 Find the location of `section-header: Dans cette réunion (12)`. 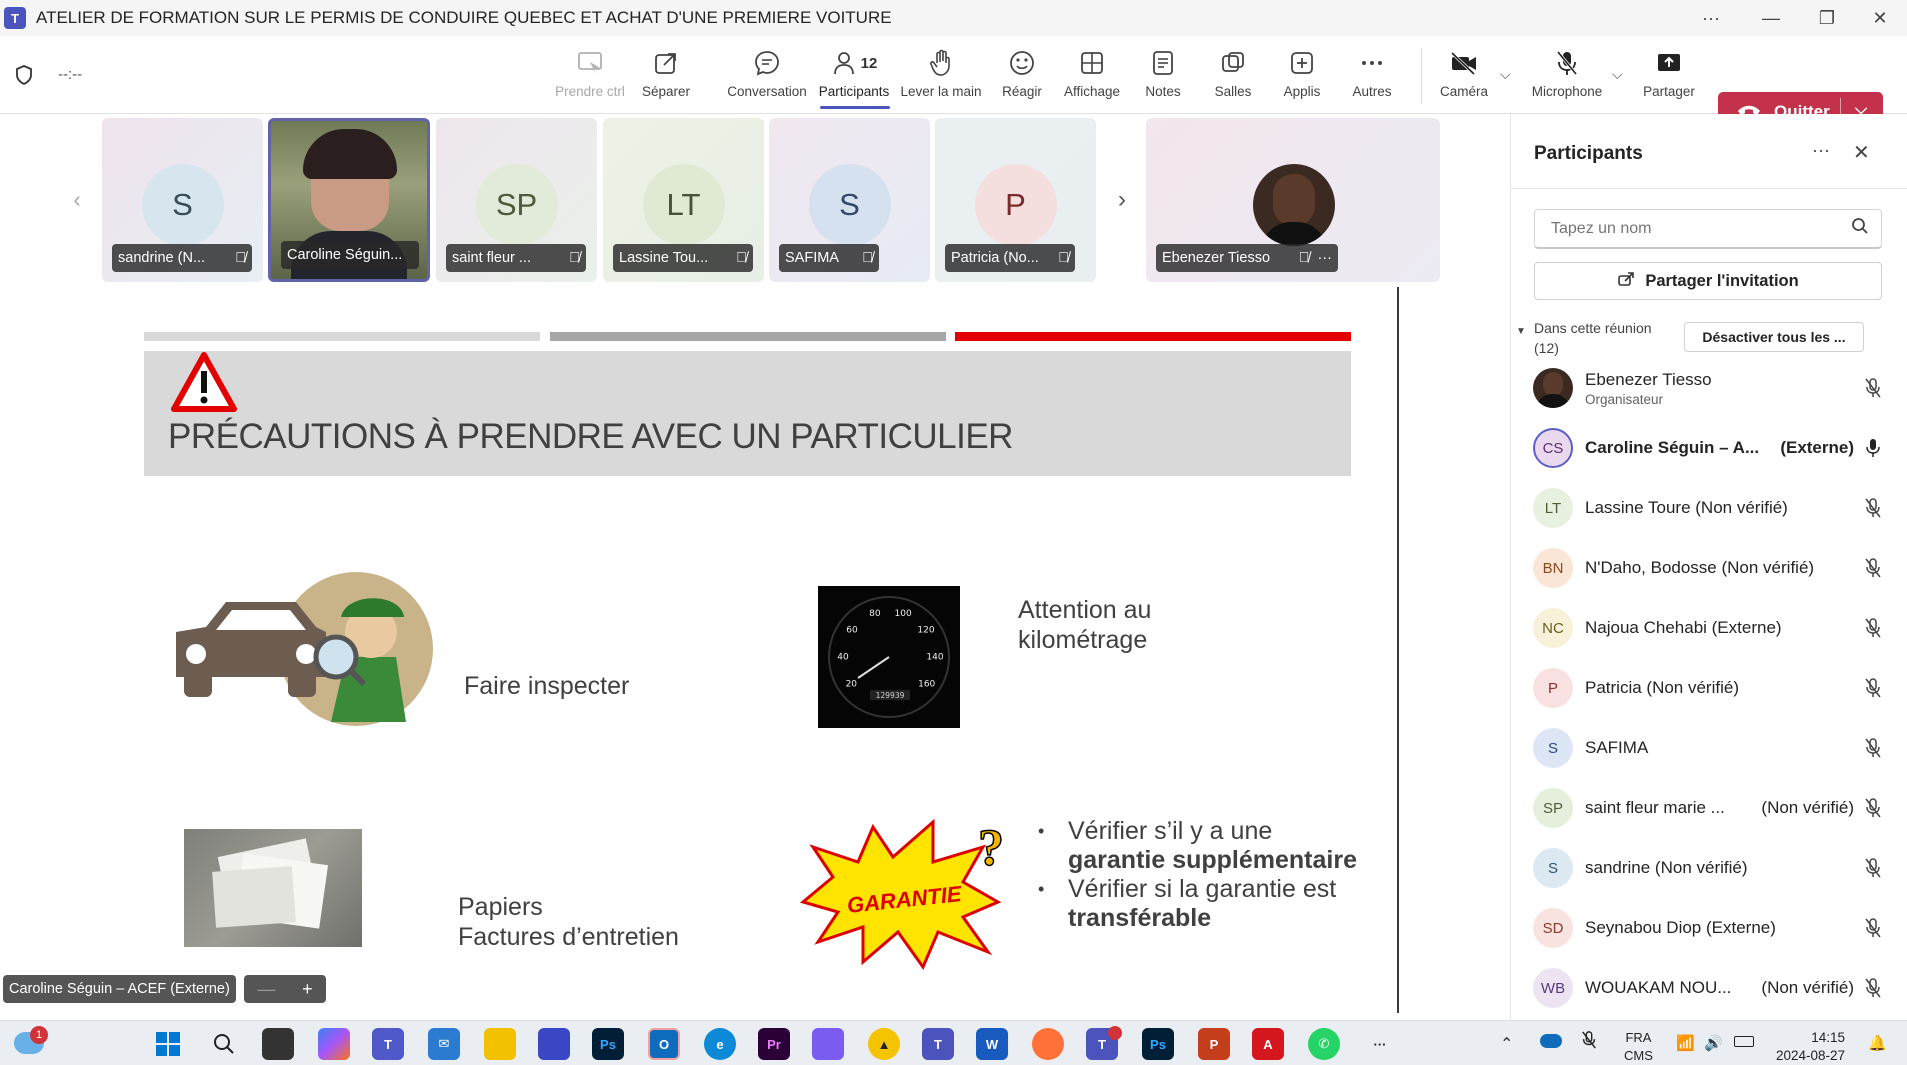

section-header: Dans cette réunion (12) is located at coordinates (1593, 338).